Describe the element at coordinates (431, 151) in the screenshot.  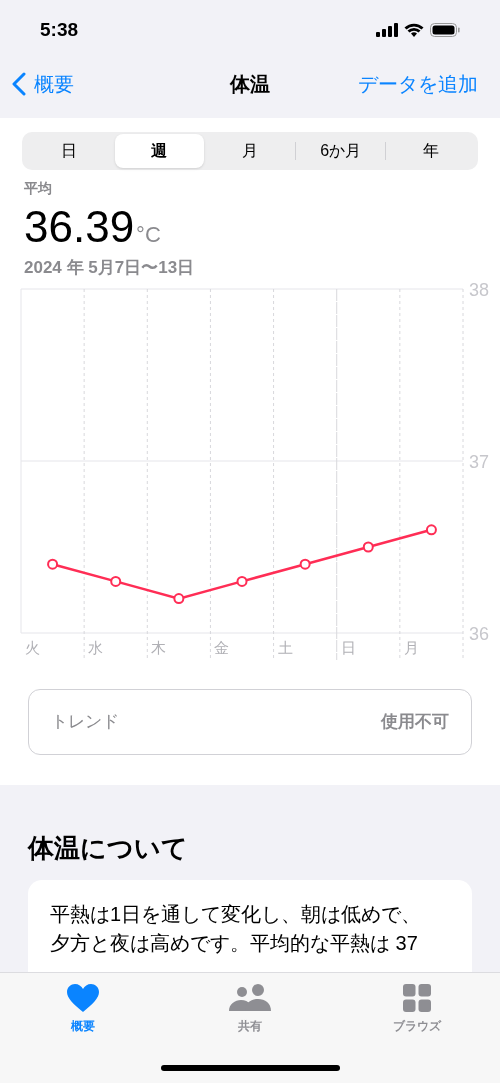
I see `segment-tab: 年` at that location.